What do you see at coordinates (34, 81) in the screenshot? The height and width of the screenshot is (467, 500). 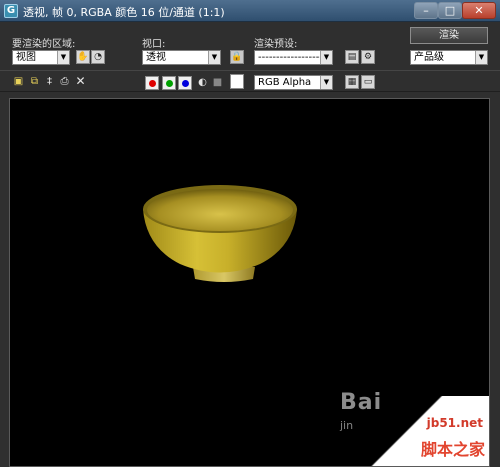 I see `copy-image-icon: ⧉` at bounding box center [34, 81].